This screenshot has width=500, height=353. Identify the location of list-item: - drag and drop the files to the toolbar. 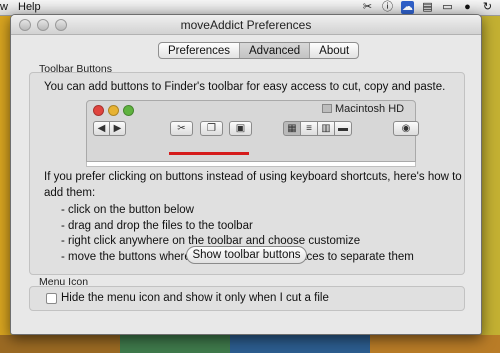
(157, 225).